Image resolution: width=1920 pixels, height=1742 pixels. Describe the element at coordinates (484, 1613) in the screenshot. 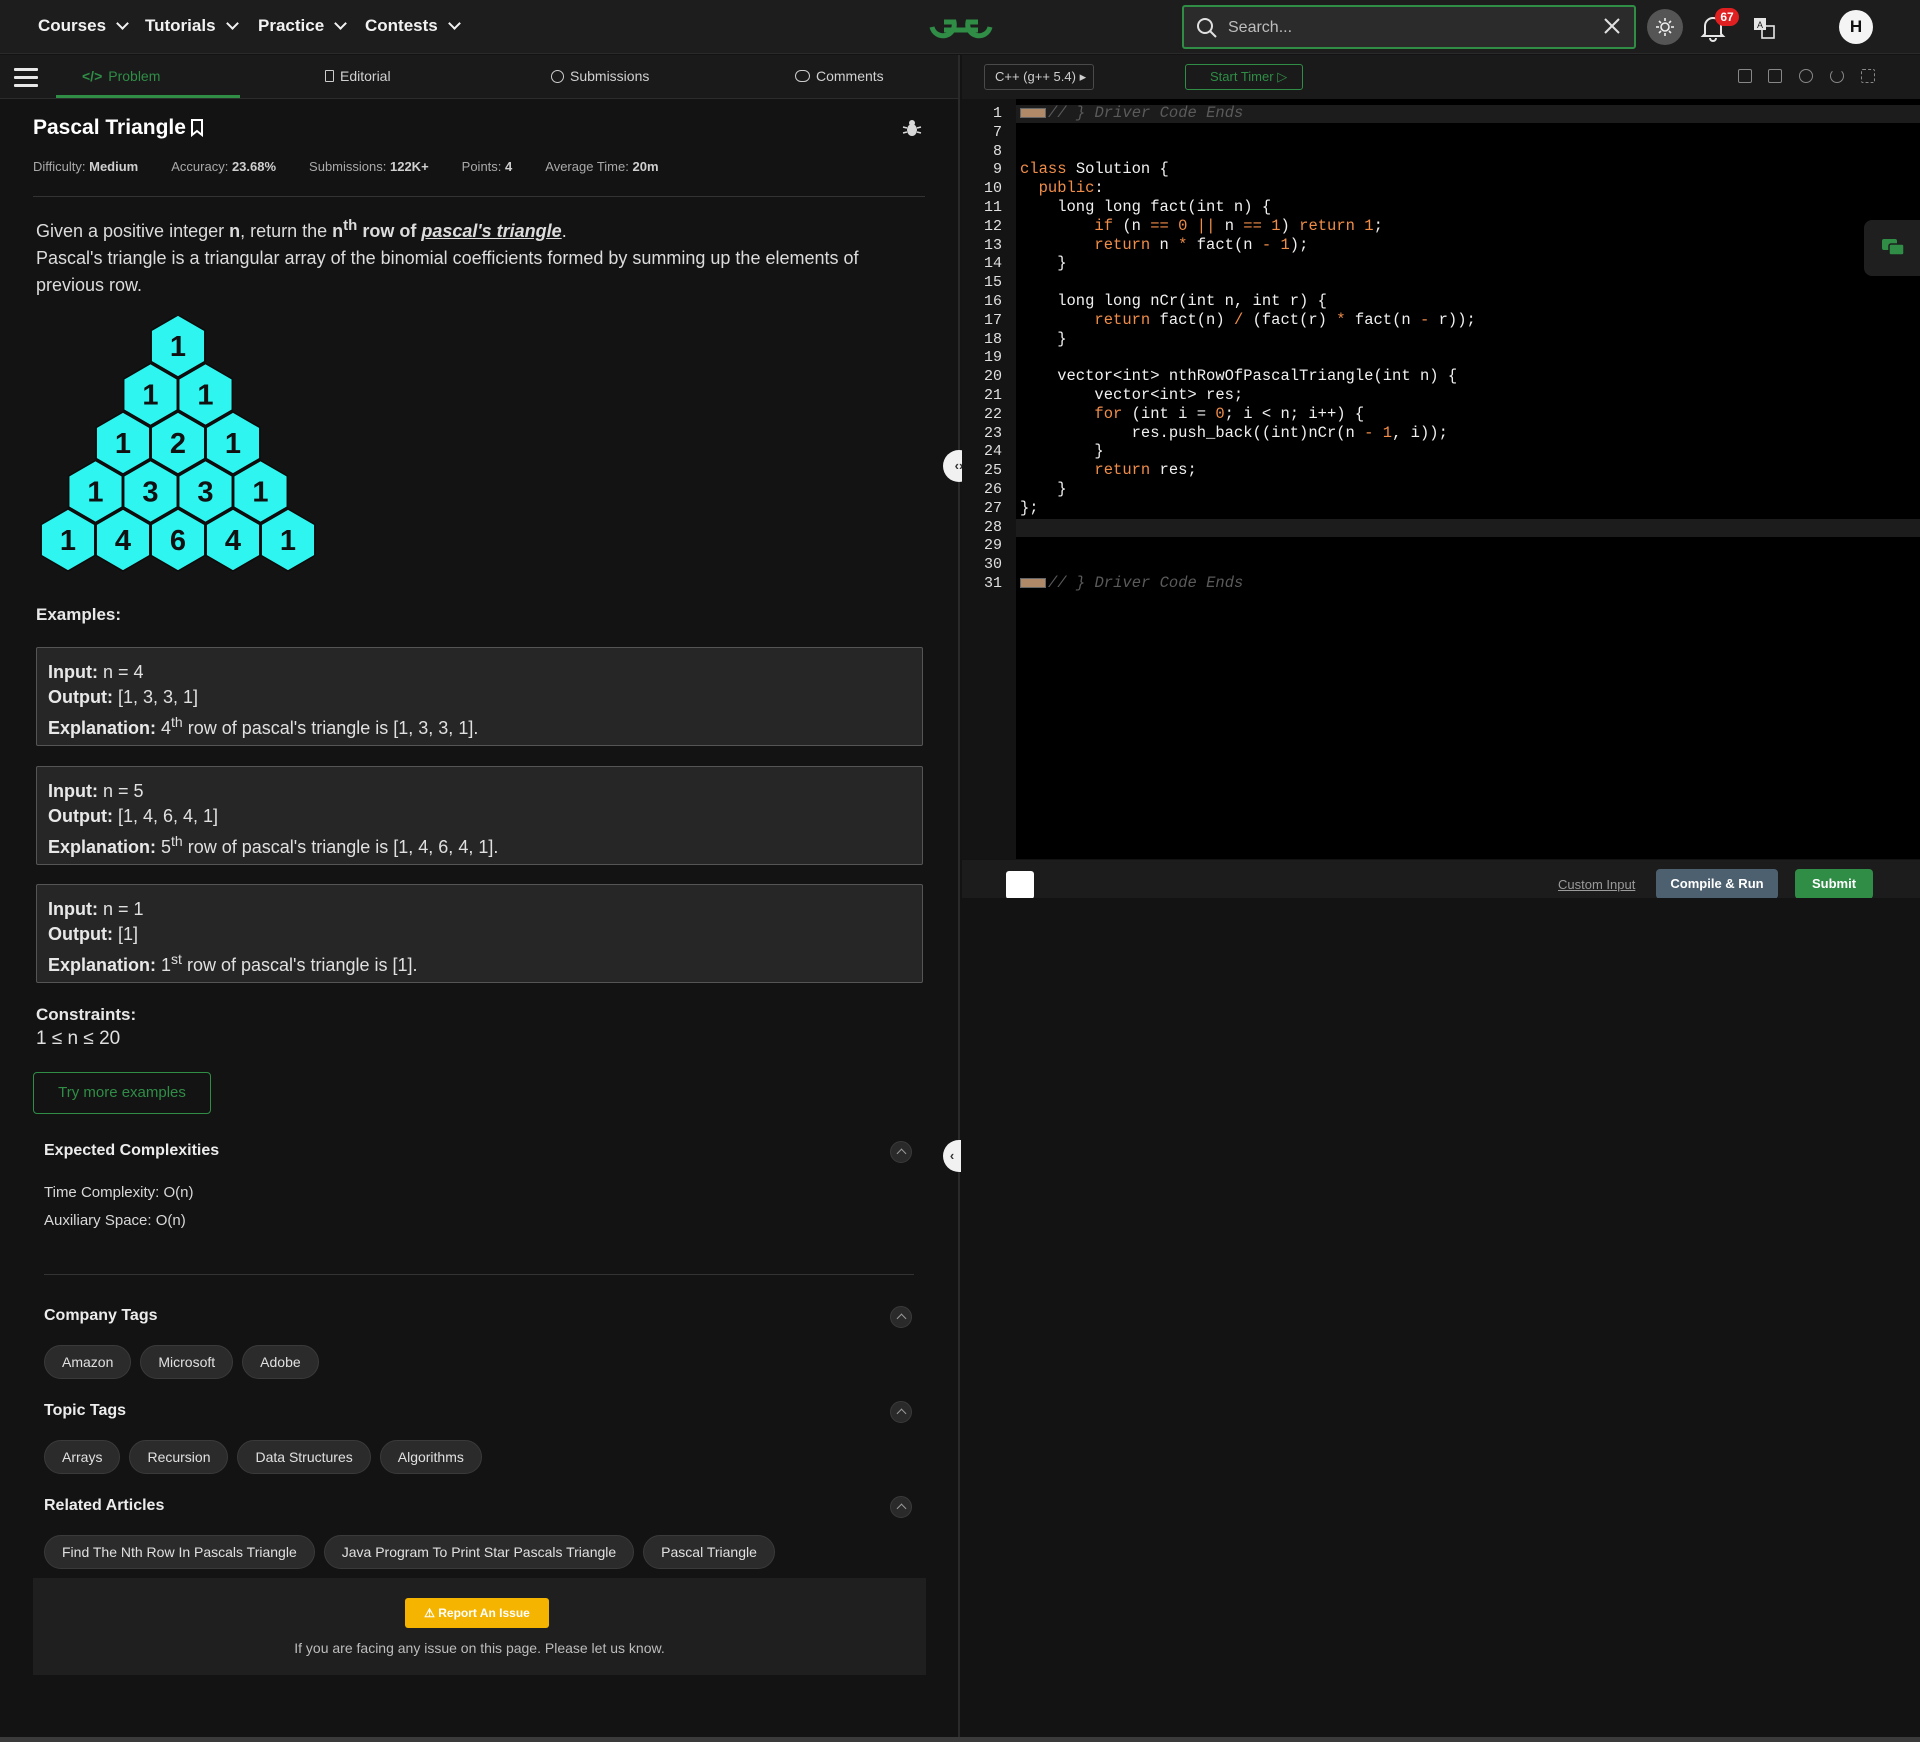

I see `report-issue-label: Report An Issue` at that location.